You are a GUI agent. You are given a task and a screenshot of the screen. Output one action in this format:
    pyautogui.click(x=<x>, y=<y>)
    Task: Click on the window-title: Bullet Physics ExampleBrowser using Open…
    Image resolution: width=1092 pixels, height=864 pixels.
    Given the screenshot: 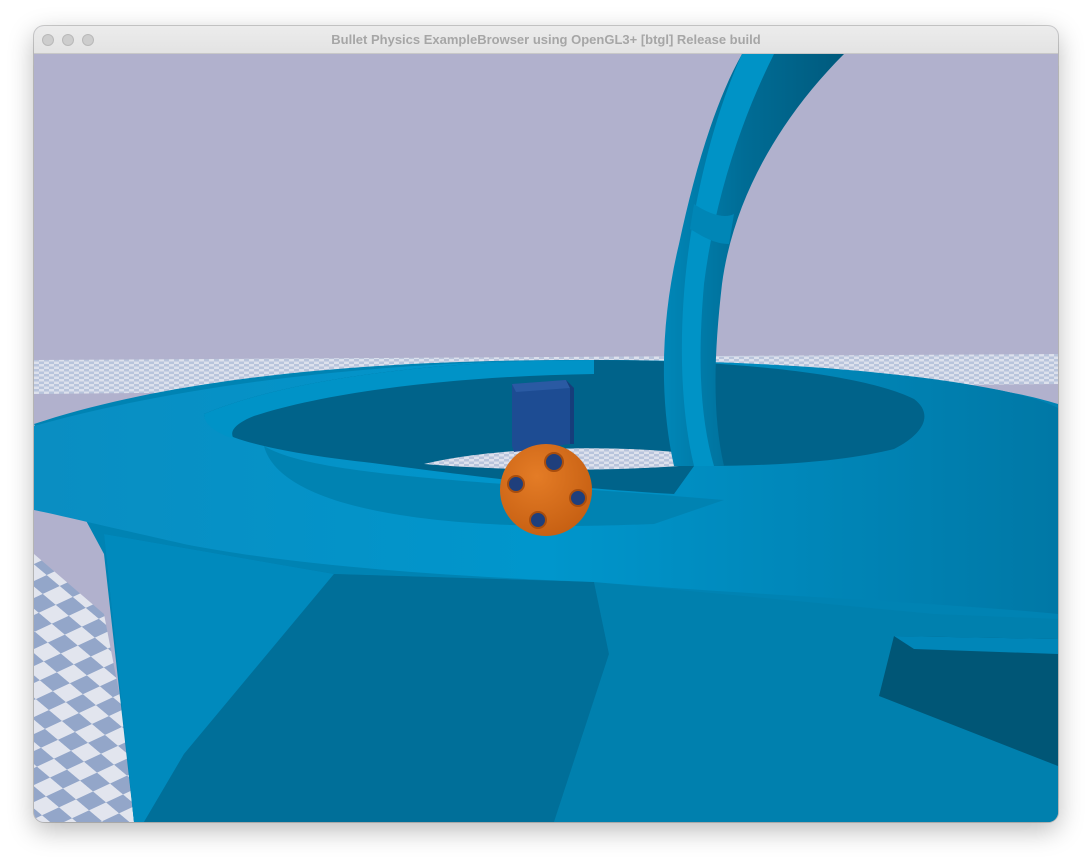 What is the action you would take?
    pyautogui.click(x=546, y=39)
    